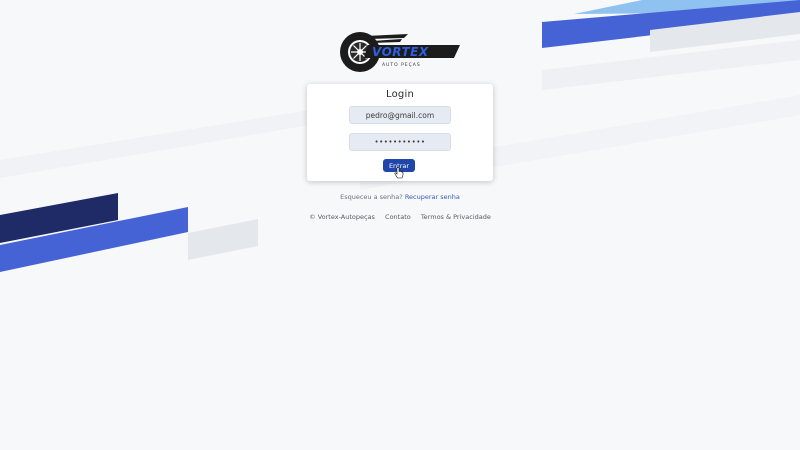 The width and height of the screenshot is (800, 450). I want to click on password-field: •••••••••••, so click(400, 142).